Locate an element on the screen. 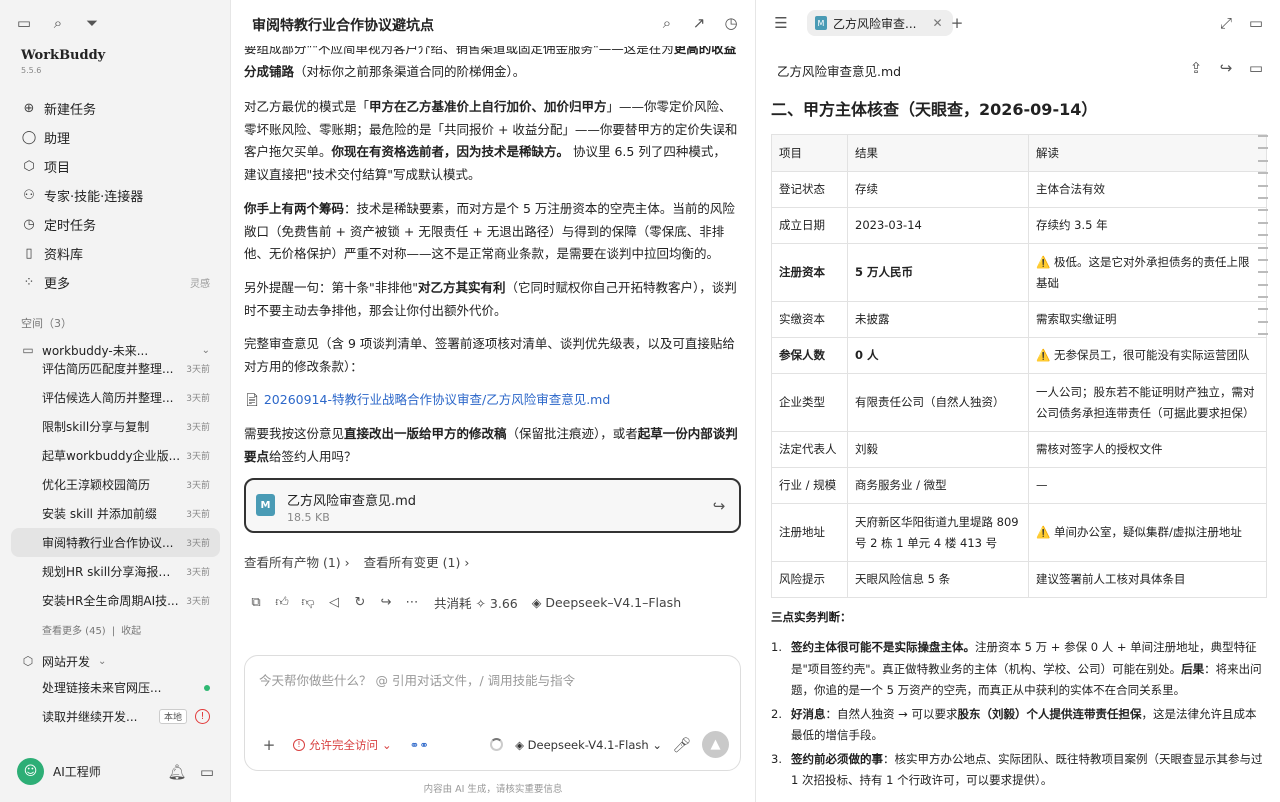  bold-text: 你现在有资格选前者，因为技术是稀缺方。 is located at coordinates (450, 151).